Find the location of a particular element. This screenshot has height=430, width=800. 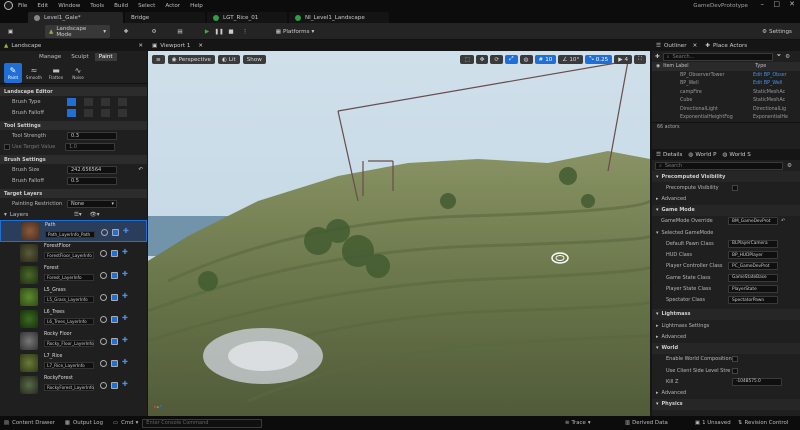

menu-file: File is located at coordinates (22, 6).